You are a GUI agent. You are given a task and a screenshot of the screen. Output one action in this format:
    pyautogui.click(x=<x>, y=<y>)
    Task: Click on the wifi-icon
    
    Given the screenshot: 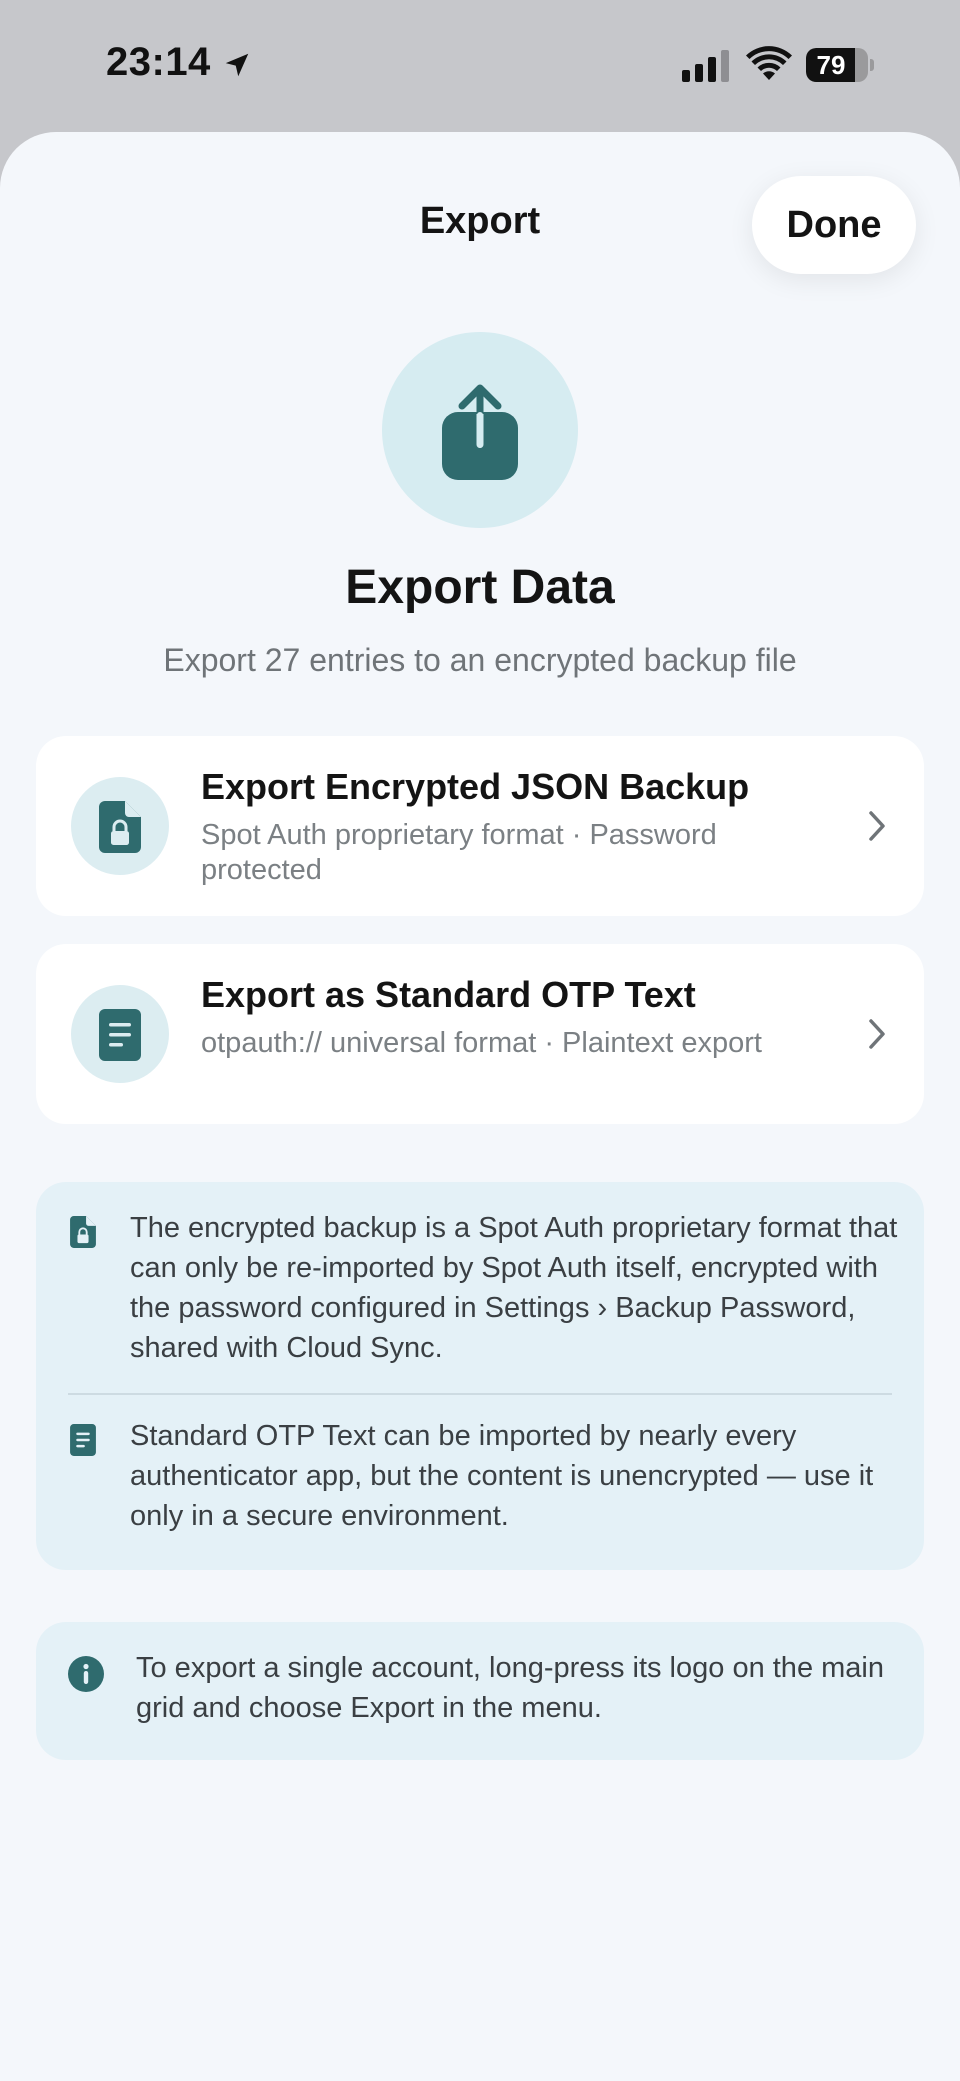 What is the action you would take?
    pyautogui.click(x=769, y=63)
    